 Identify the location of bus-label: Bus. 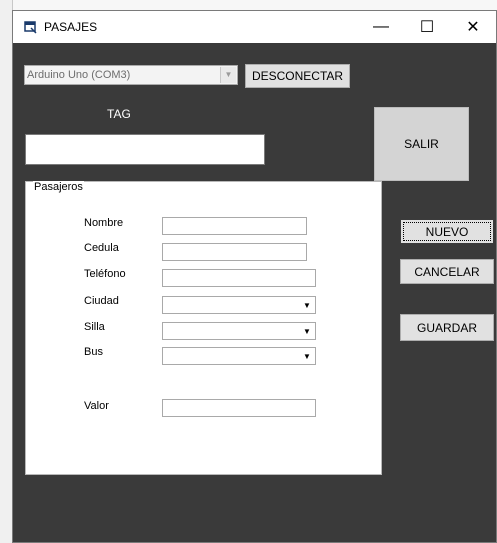
(93, 352).